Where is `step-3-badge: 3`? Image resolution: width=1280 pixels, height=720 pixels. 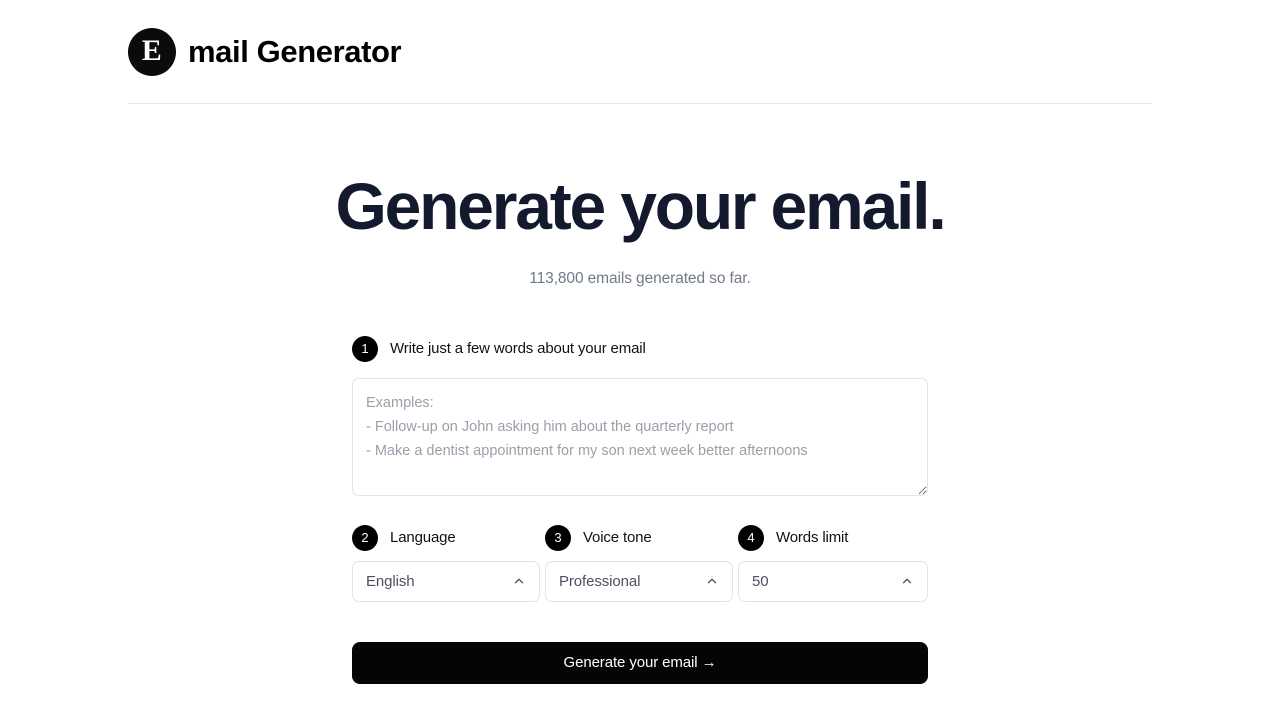
step-3-badge: 3 is located at coordinates (558, 537).